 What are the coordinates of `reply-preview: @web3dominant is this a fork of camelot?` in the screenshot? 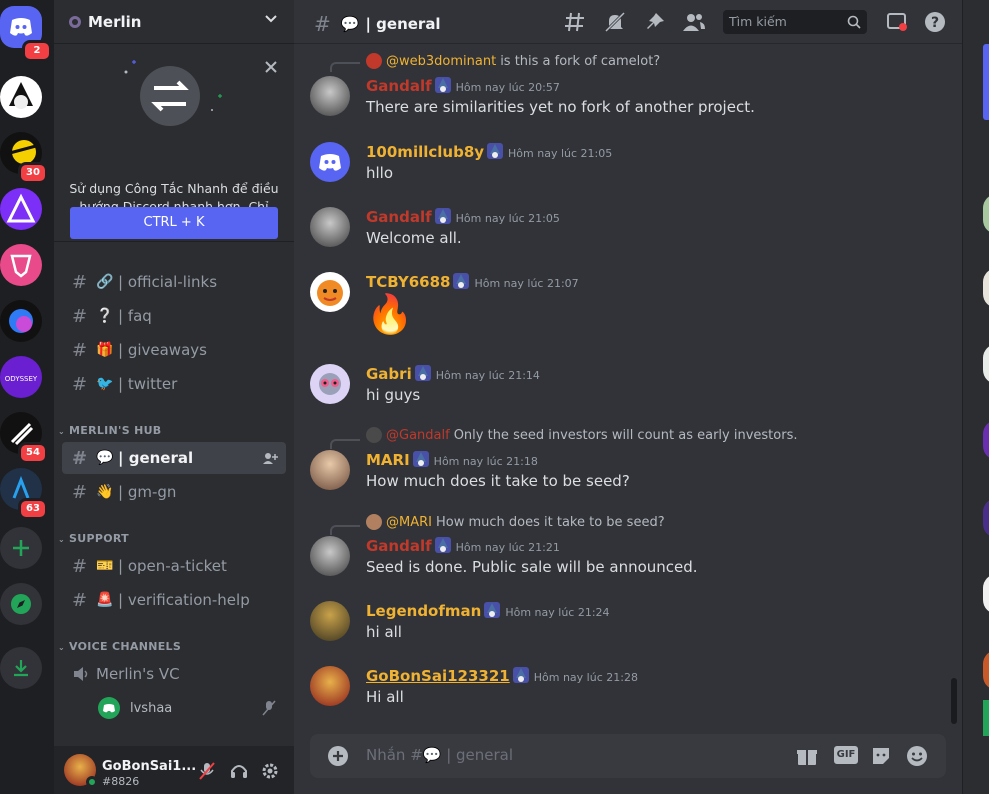 It's located at (513, 61).